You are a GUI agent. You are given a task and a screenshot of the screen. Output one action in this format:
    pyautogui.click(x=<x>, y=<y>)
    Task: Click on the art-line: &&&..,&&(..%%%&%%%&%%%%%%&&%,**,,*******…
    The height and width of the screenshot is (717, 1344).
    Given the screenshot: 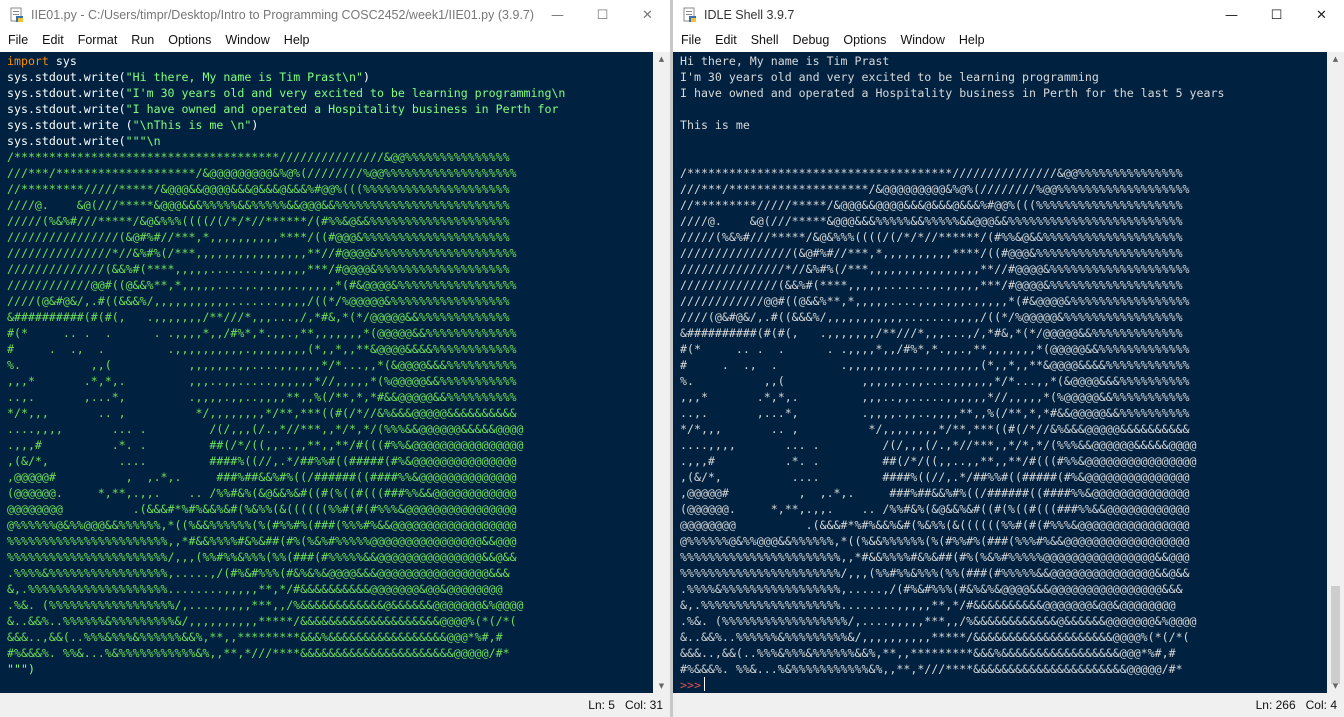 What is the action you would take?
    pyautogui.click(x=255, y=637)
    